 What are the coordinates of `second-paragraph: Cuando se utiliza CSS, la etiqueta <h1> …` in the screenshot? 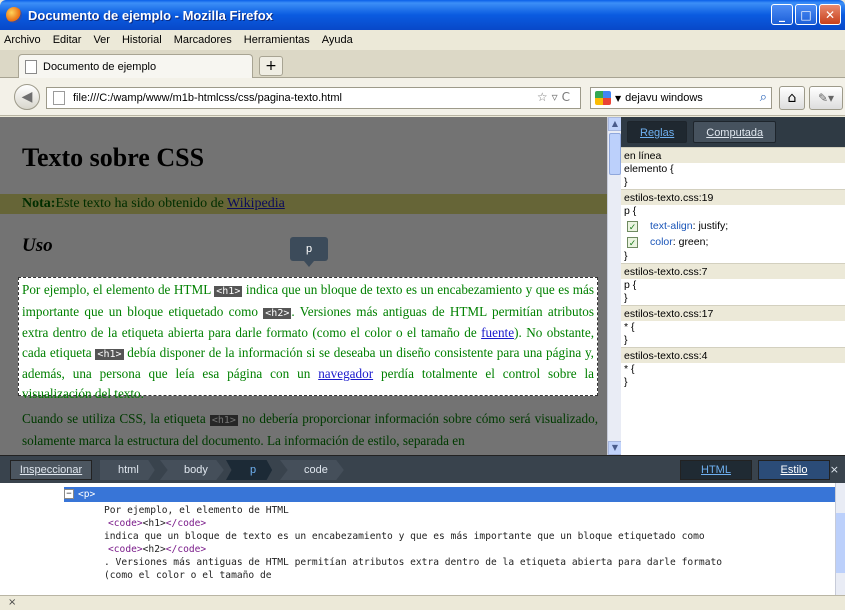 It's located at (310, 429).